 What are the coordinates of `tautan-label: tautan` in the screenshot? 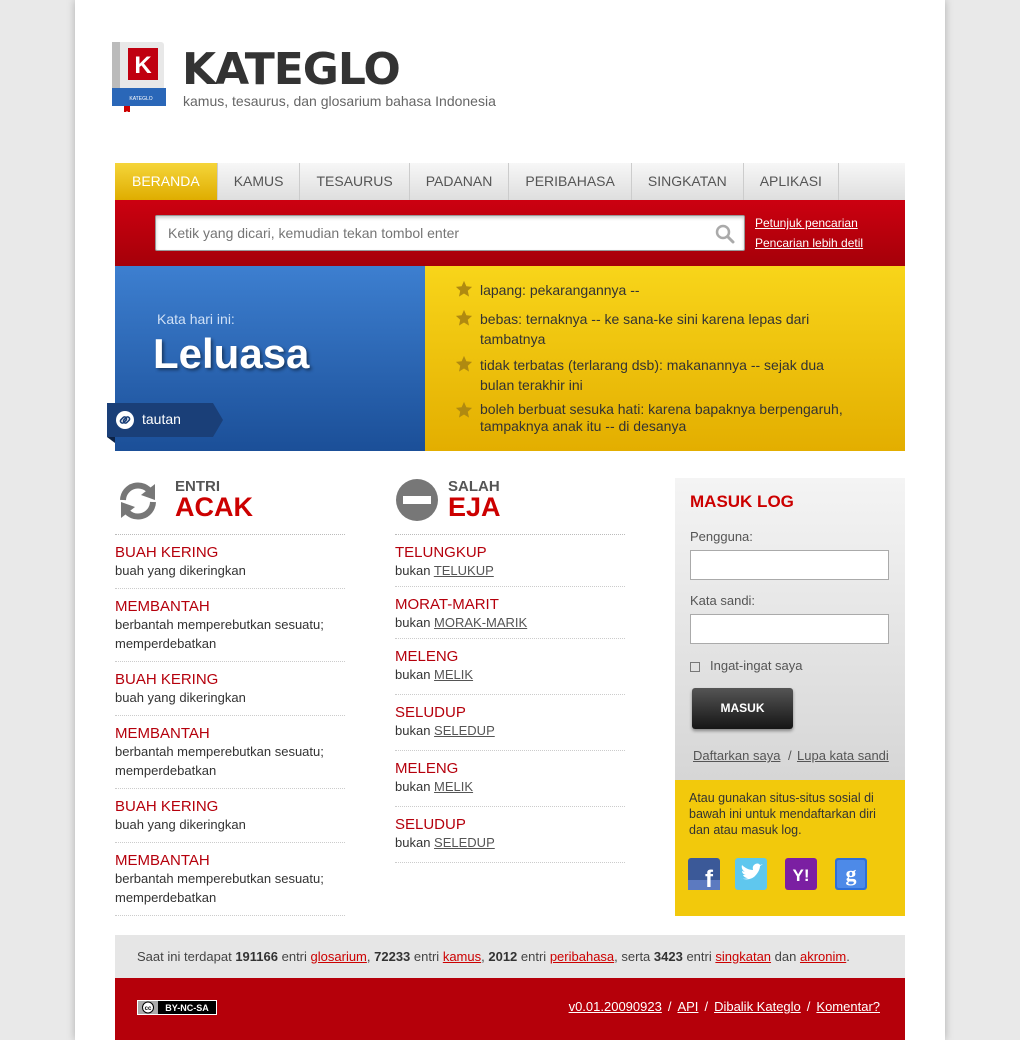 It's located at (161, 419).